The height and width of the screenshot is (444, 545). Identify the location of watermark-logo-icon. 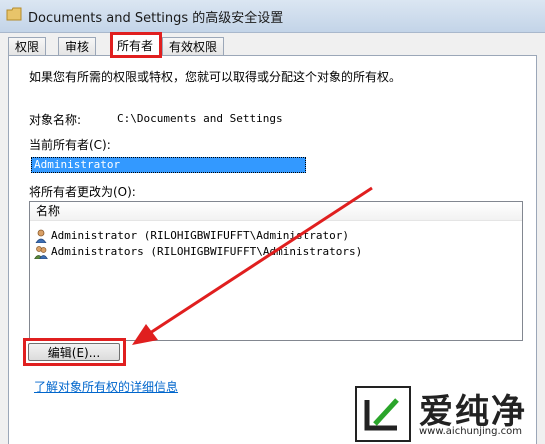
(383, 414).